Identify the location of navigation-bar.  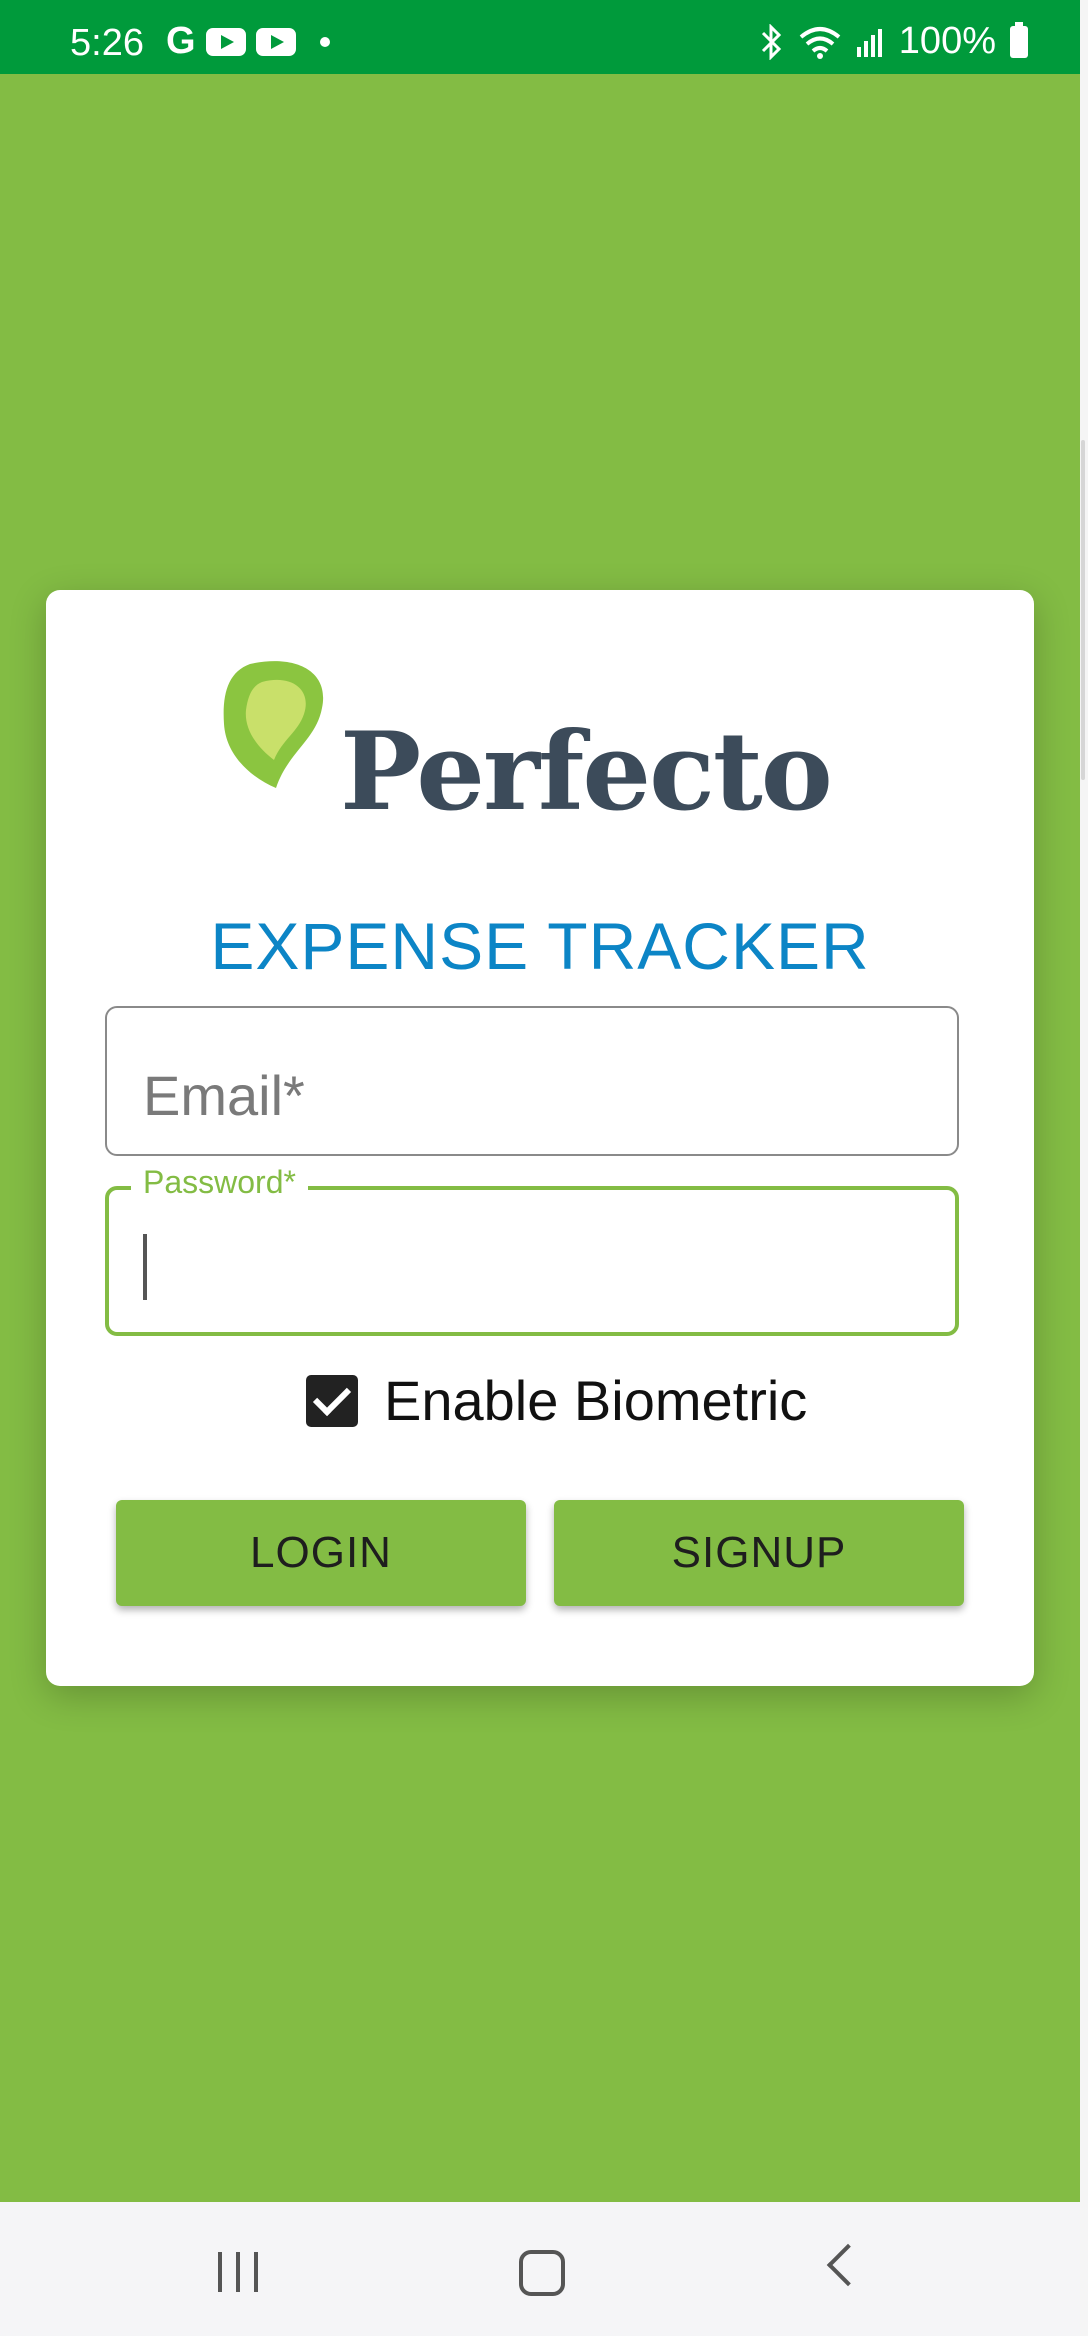
(540, 2269).